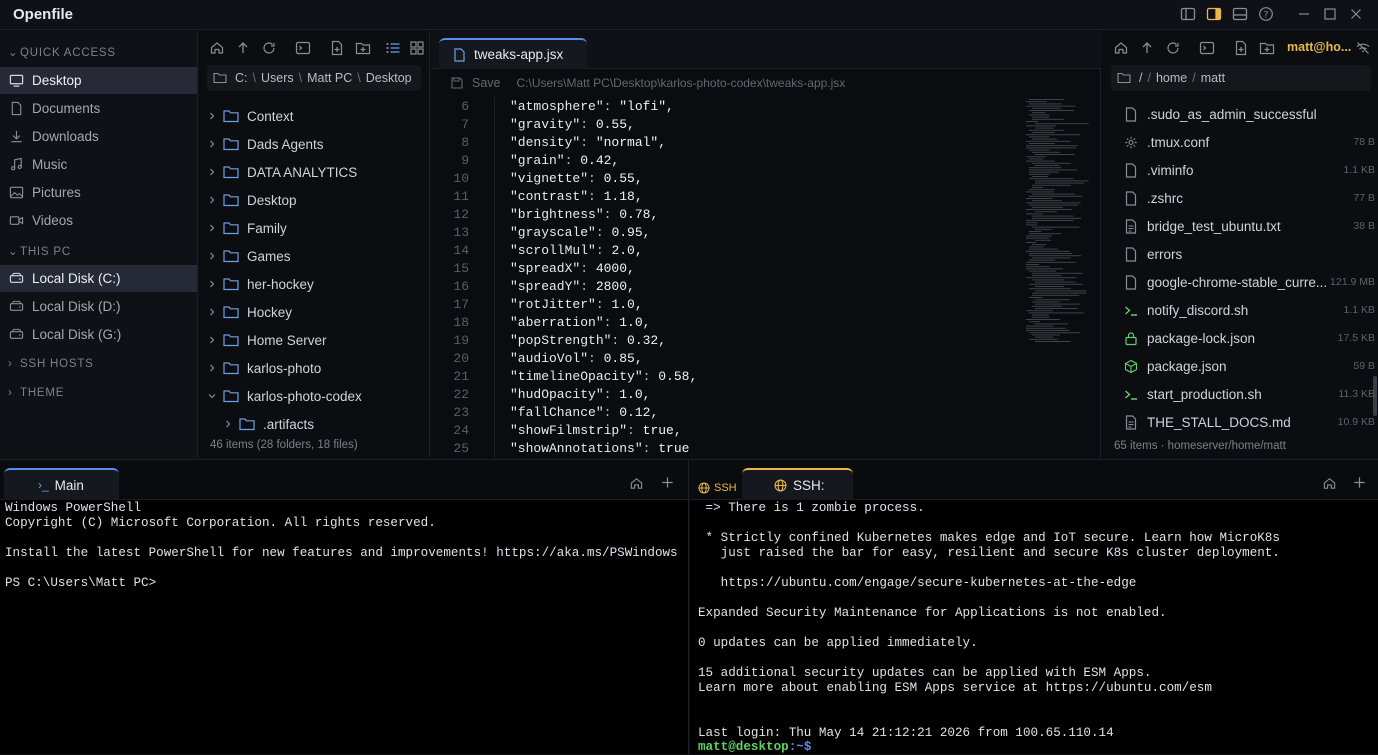 The width and height of the screenshot is (1378, 755). What do you see at coordinates (277, 78) in the screenshot?
I see `breadcrumb-segment: Users` at bounding box center [277, 78].